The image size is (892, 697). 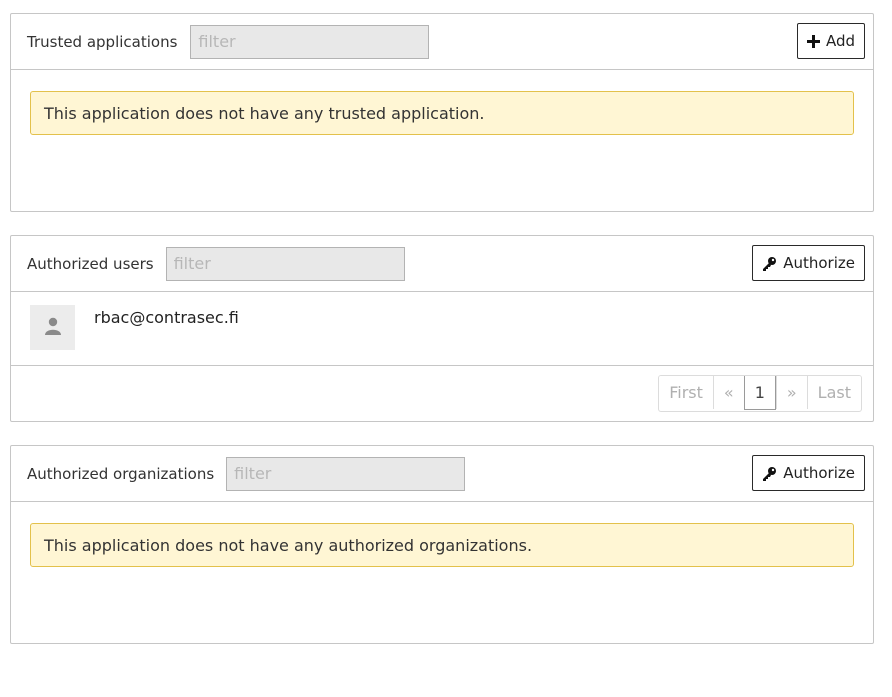 What do you see at coordinates (813, 41) in the screenshot?
I see `plus-icon` at bounding box center [813, 41].